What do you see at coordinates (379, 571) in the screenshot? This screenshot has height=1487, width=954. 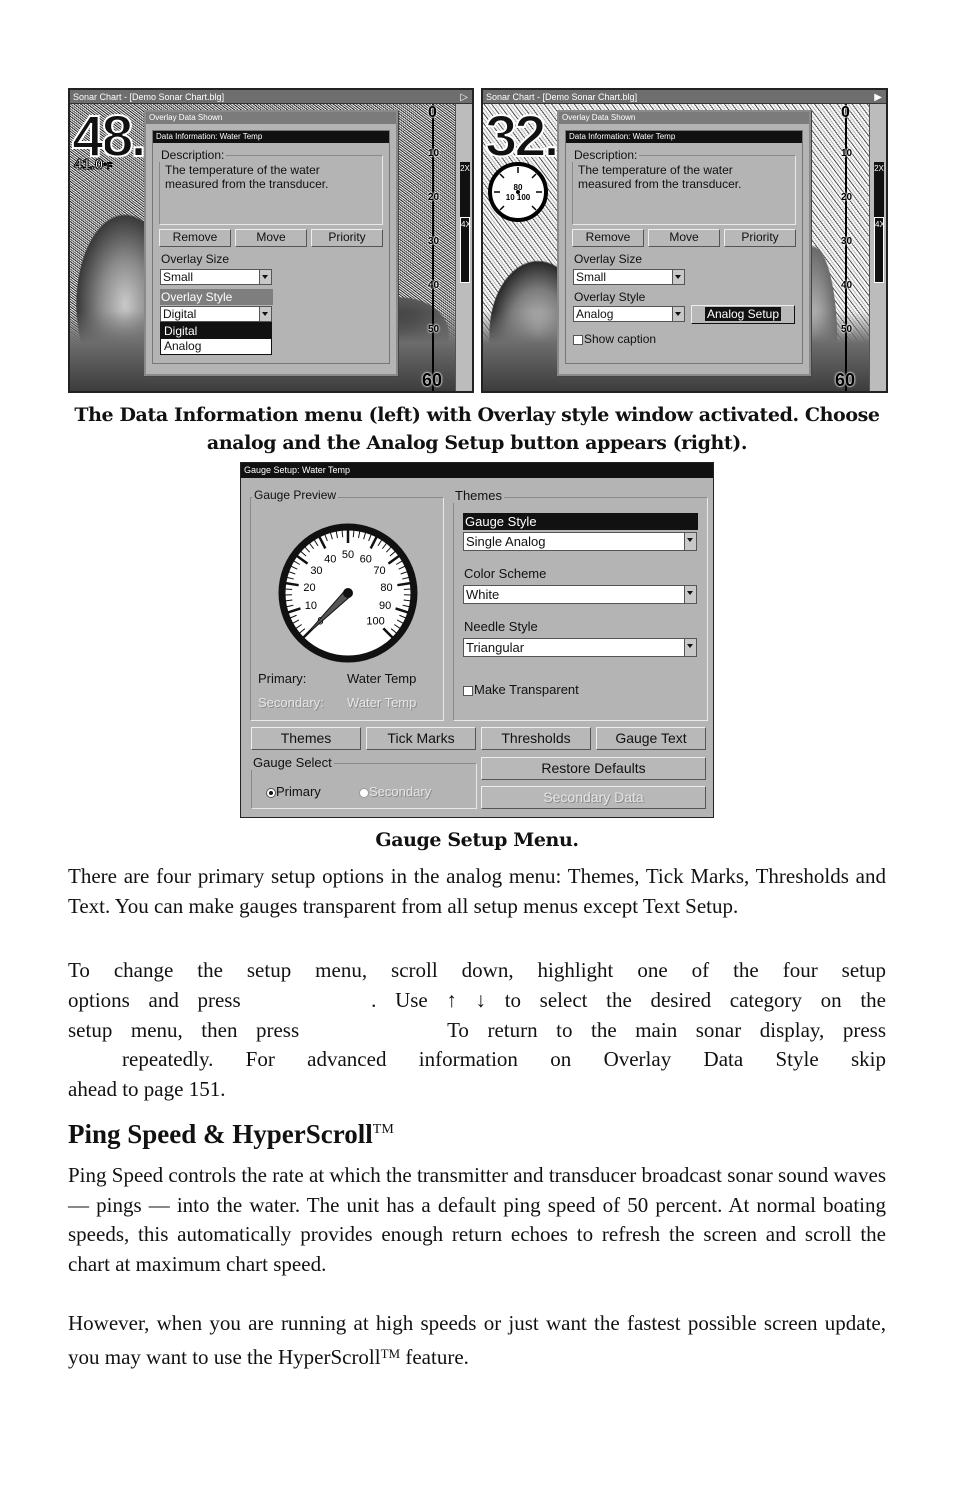 I see `gauge-tick-label: 70` at bounding box center [379, 571].